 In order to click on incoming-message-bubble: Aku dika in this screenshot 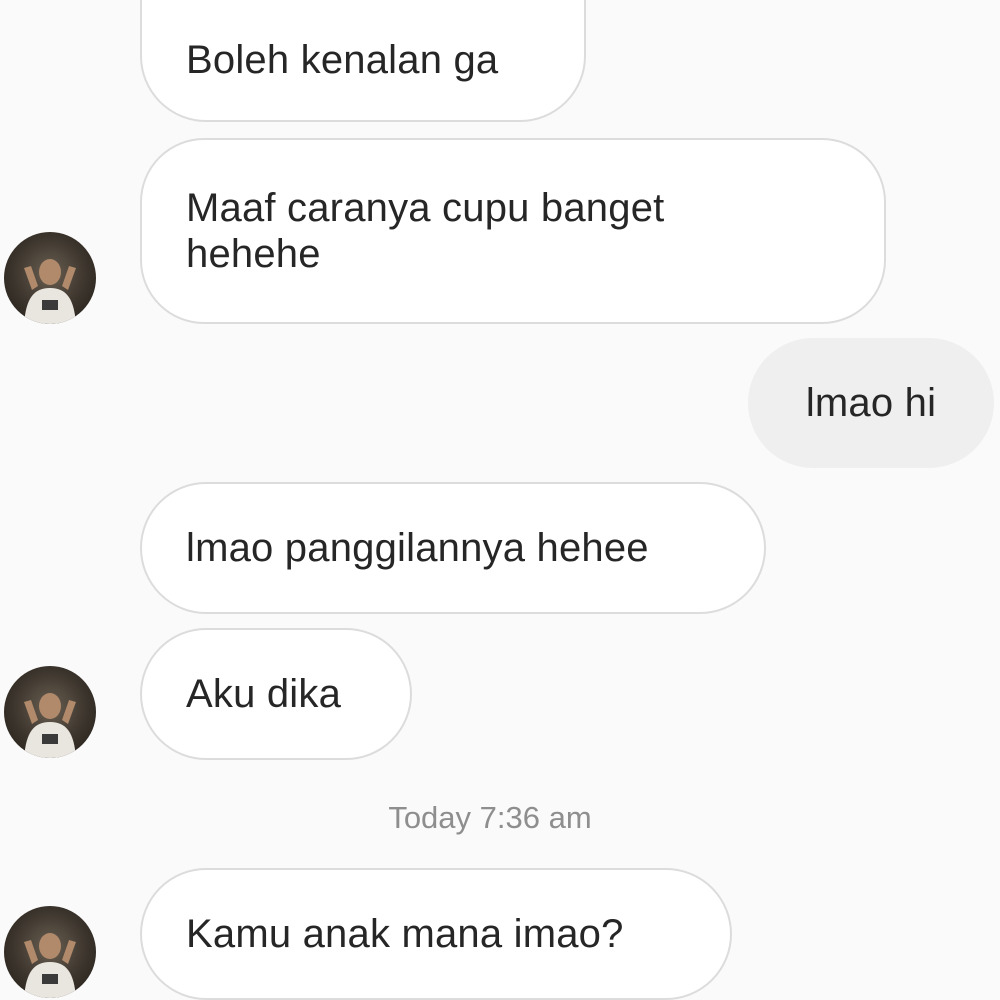, I will do `click(276, 694)`.